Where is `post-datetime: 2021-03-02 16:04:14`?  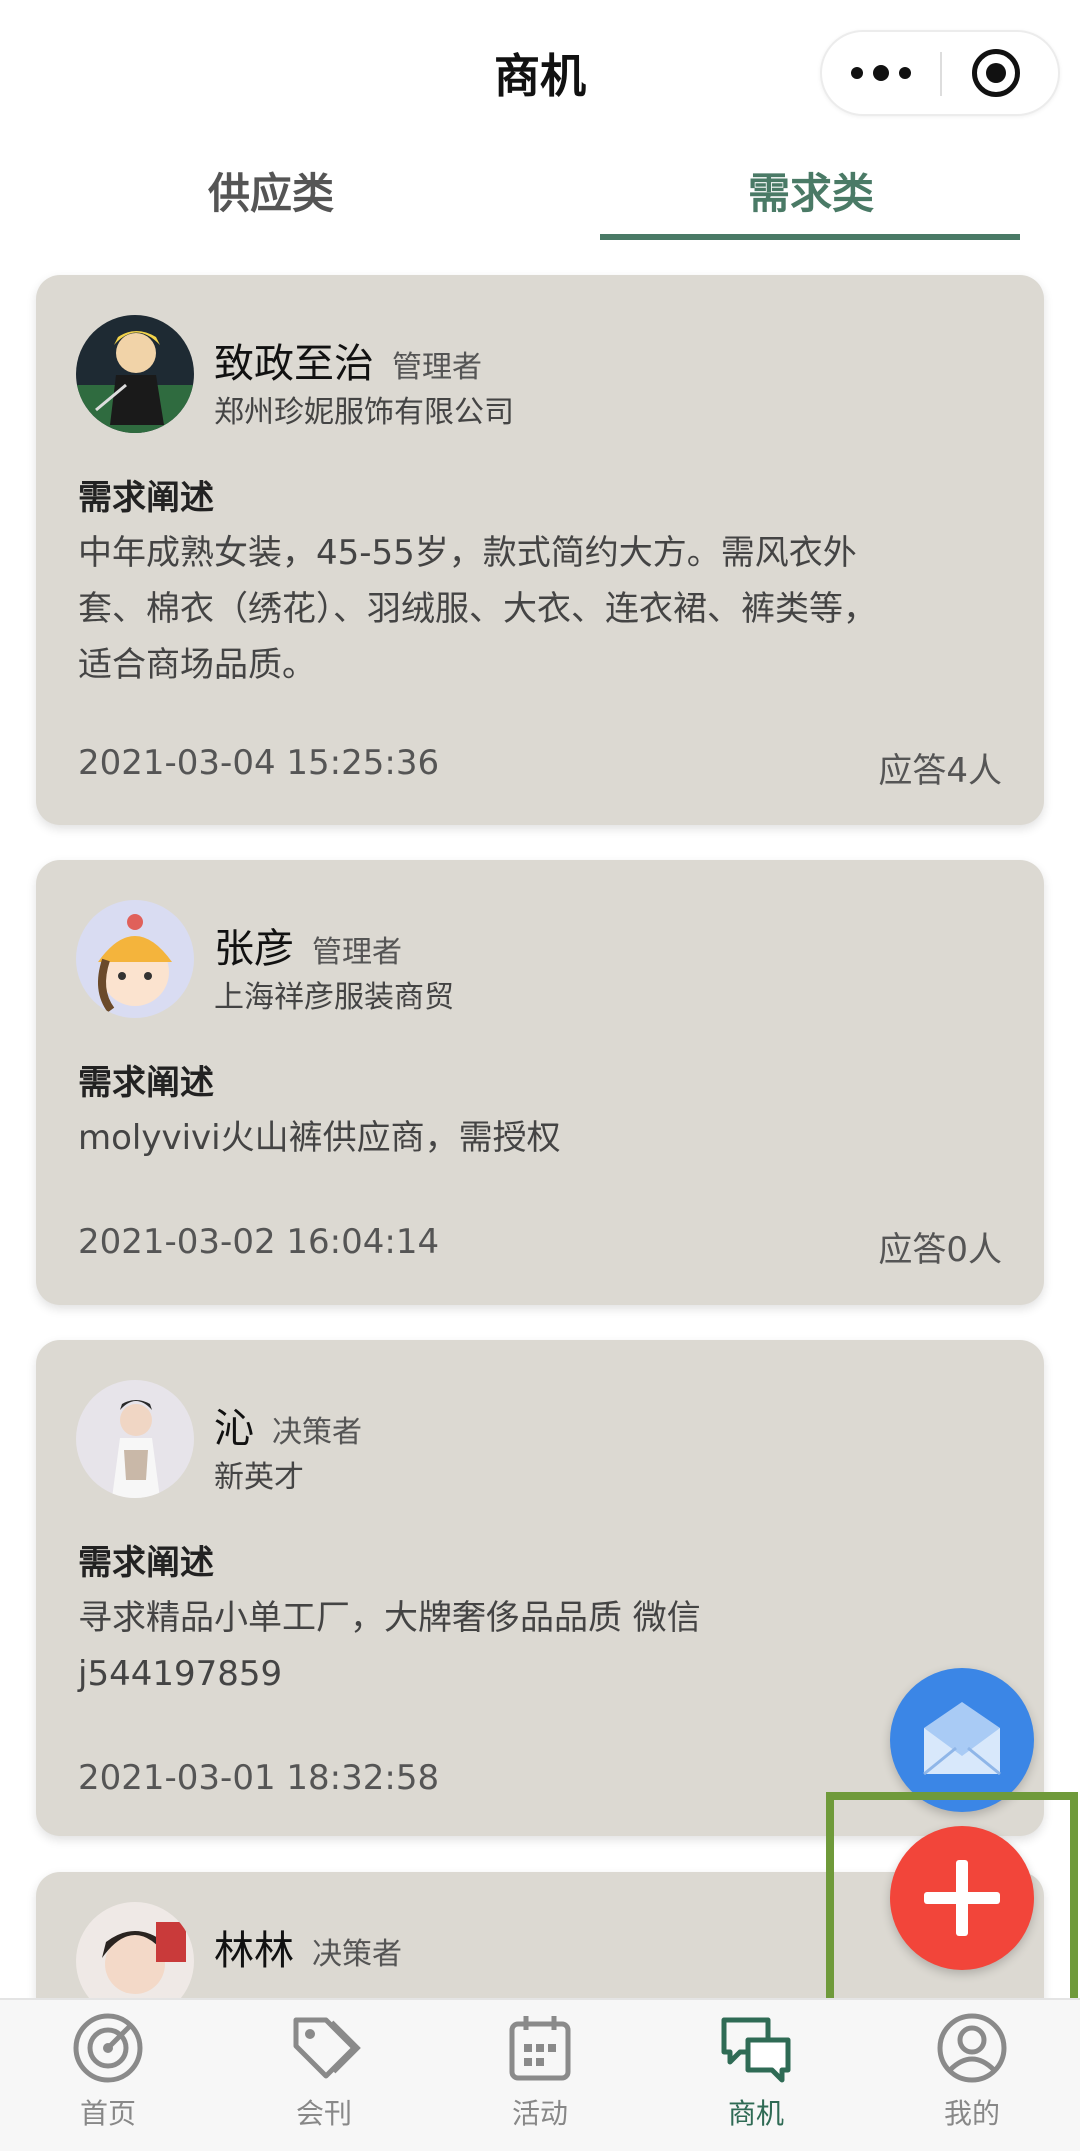 post-datetime: 2021-03-02 16:04:14 is located at coordinates (259, 1242).